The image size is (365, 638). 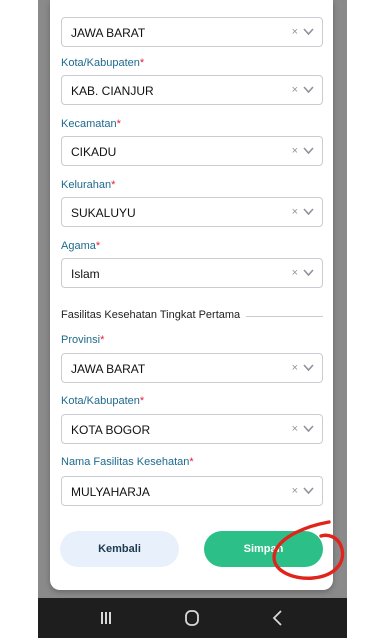 I want to click on faskes-province-label: Provinsi*, so click(x=83, y=340).